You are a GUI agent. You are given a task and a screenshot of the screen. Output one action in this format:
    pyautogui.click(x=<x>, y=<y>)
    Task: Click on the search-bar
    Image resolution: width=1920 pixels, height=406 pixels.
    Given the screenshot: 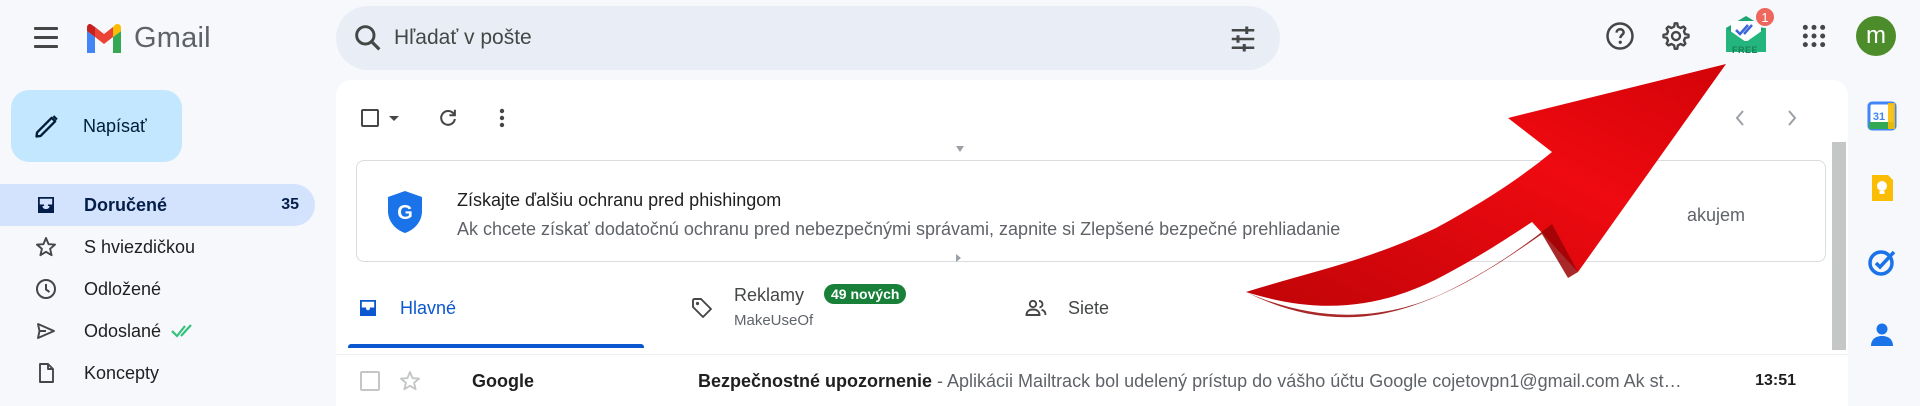 What is the action you would take?
    pyautogui.click(x=808, y=38)
    